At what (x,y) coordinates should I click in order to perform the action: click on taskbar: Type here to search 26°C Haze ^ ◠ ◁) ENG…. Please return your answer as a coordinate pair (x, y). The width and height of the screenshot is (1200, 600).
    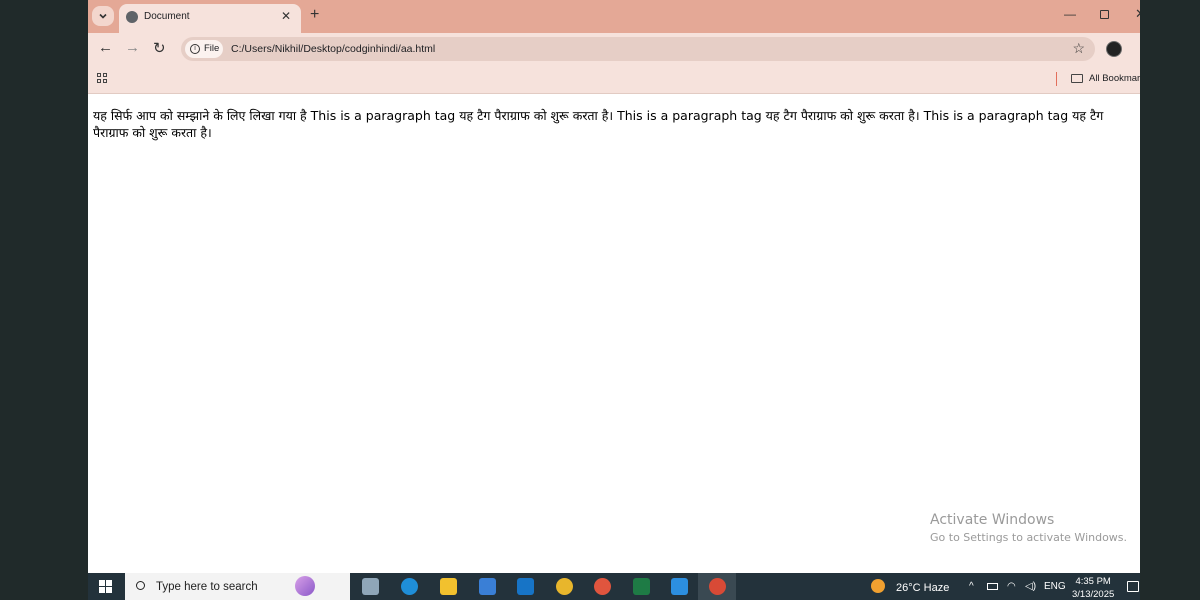
    Looking at the image, I should click on (614, 586).